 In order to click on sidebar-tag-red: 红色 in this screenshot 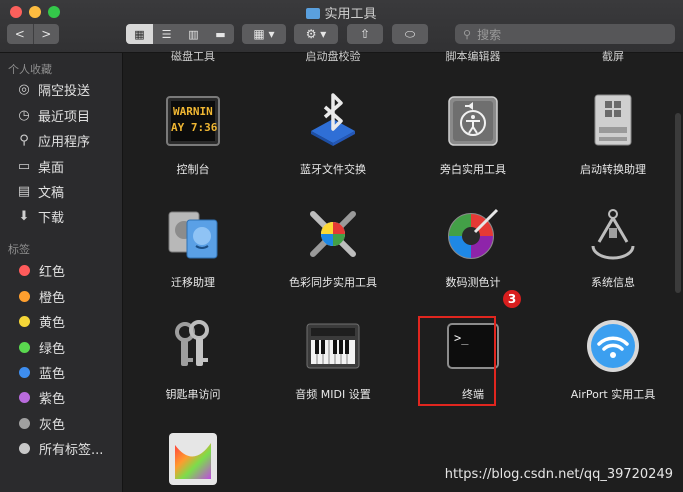, I will do `click(68, 270)`.